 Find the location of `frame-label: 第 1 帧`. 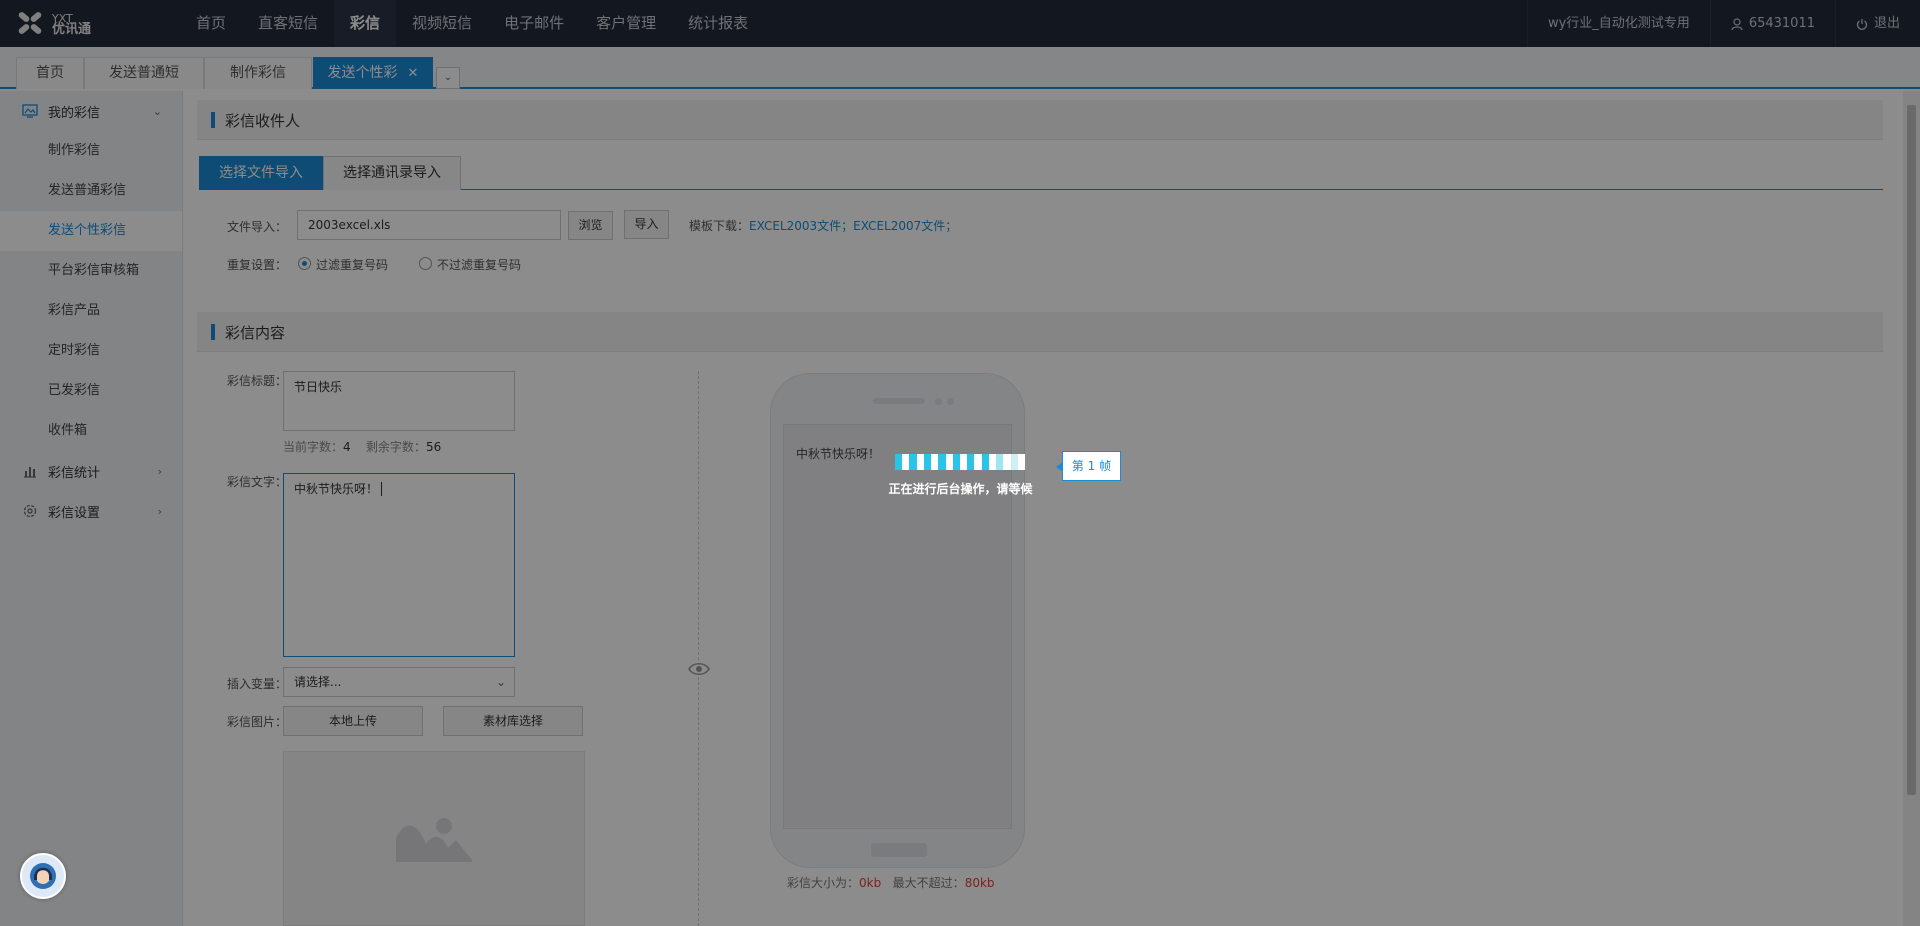

frame-label: 第 1 帧 is located at coordinates (1088, 466).